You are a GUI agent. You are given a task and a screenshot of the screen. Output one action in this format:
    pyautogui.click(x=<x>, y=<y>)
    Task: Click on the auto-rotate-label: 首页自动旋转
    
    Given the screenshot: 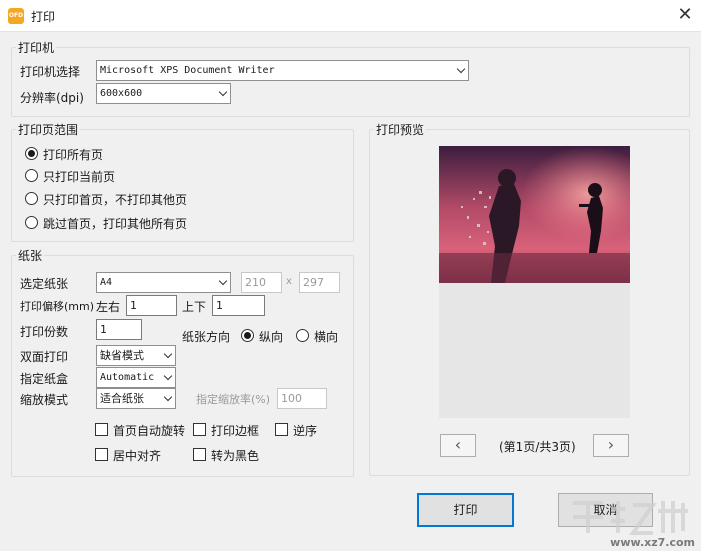 What is the action you would take?
    pyautogui.click(x=149, y=431)
    